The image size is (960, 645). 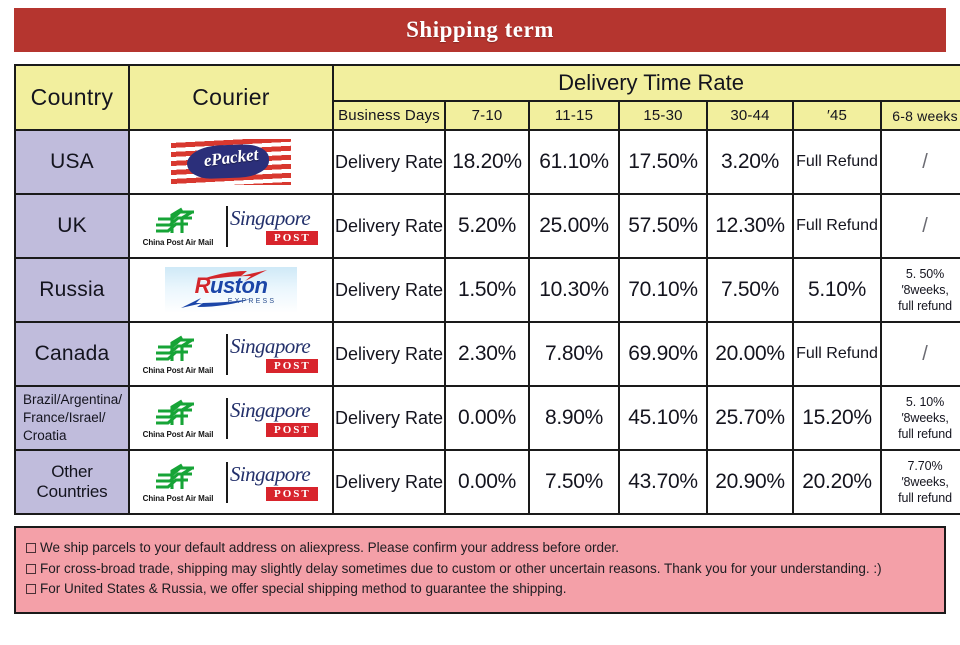 I want to click on courier-cell: Ruston EXPRESS, so click(x=231, y=290).